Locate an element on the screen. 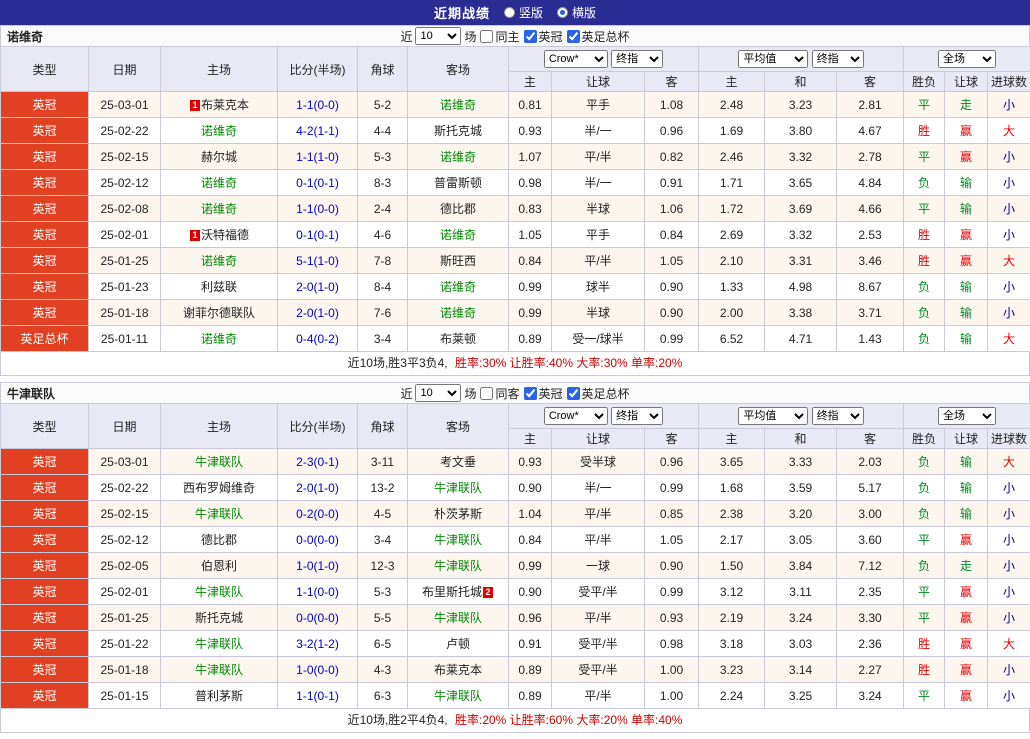 The width and height of the screenshot is (1030, 739). score-cell: 1-1(1-0) is located at coordinates (318, 157).